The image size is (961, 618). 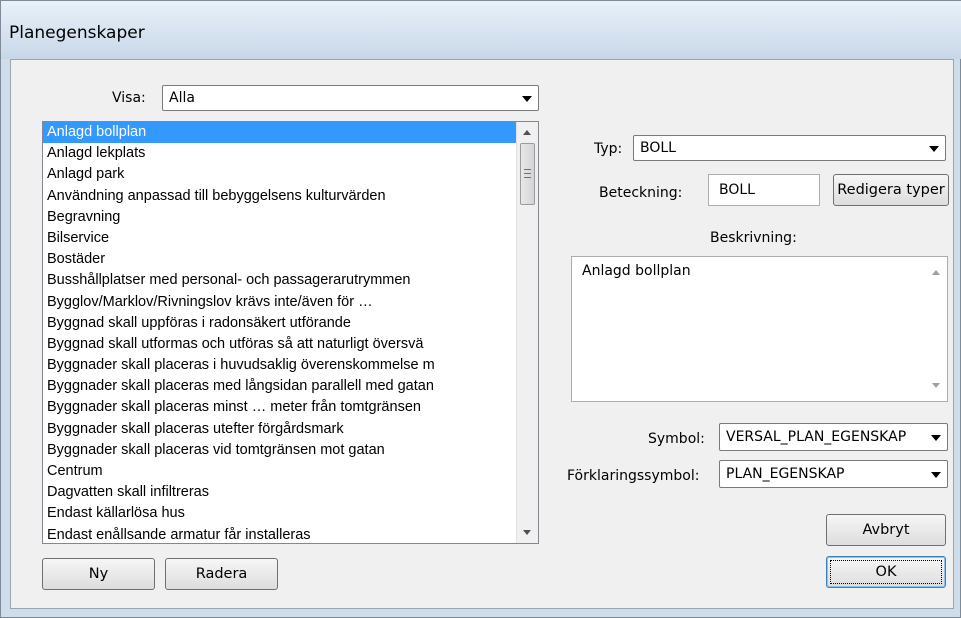 What do you see at coordinates (816, 437) in the screenshot?
I see `symbol-dropdown-value: VERSAL_PLAN_EGENSKAP` at bounding box center [816, 437].